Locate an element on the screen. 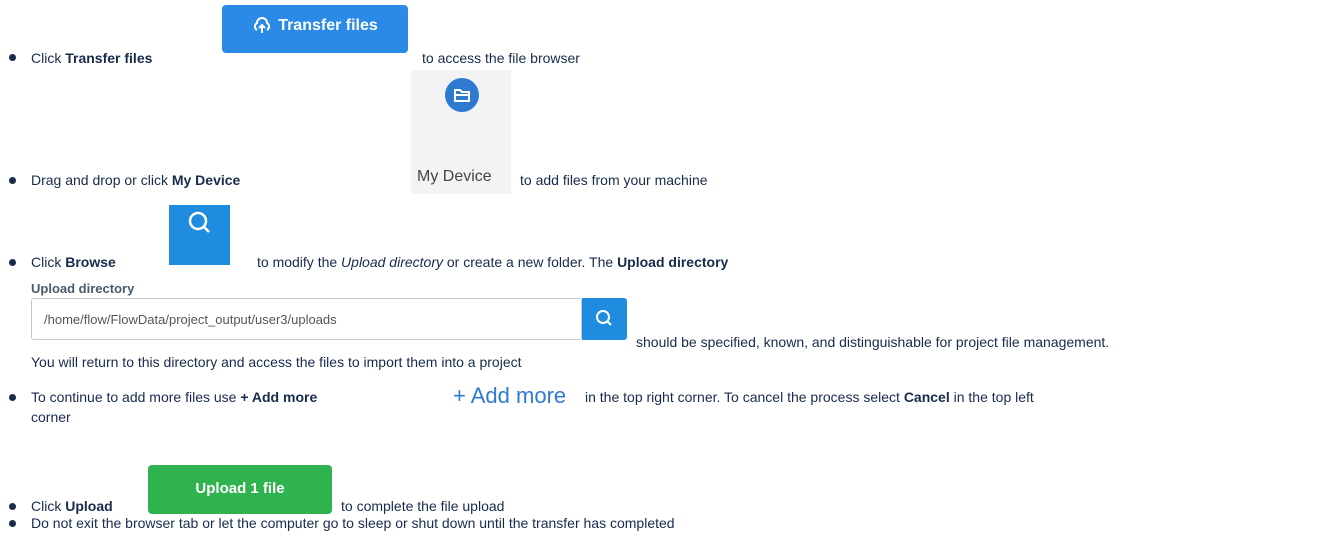  my-device-label: My Device is located at coordinates (454, 176).